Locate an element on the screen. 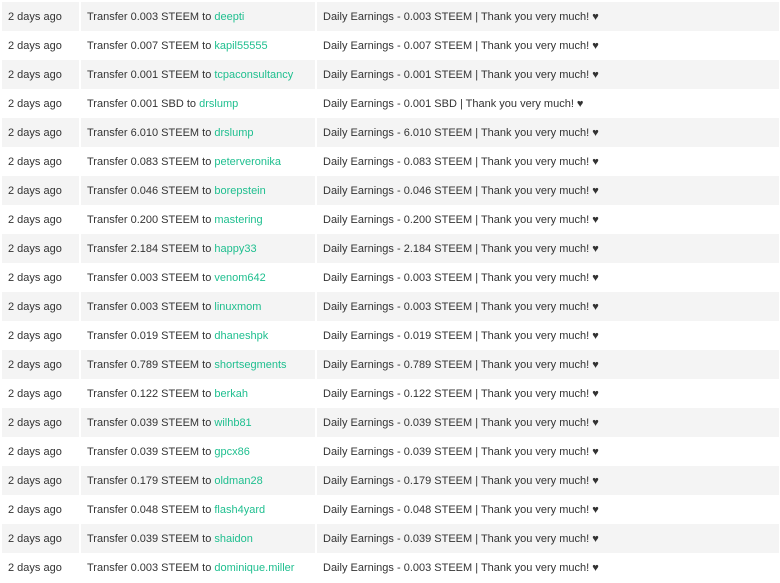 The width and height of the screenshot is (780, 583). transfer-description: Transfer 0.122 STEEM to berkah is located at coordinates (197, 393).